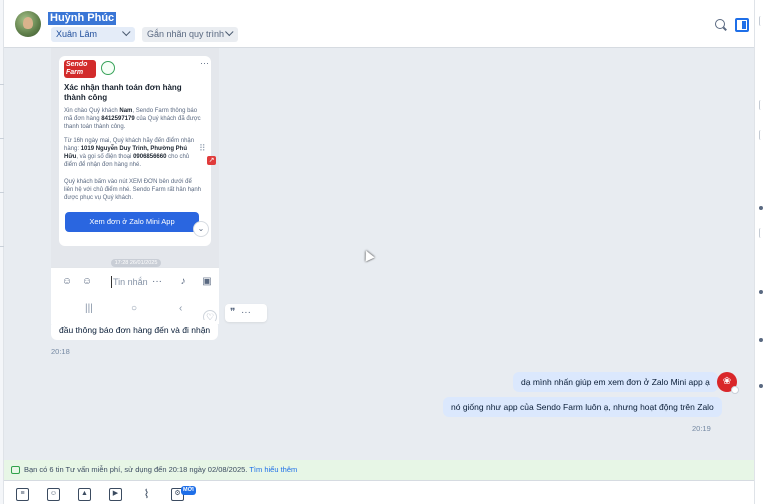 This screenshot has width=768, height=504. I want to click on toggle-sidebar-icon, so click(742, 25).